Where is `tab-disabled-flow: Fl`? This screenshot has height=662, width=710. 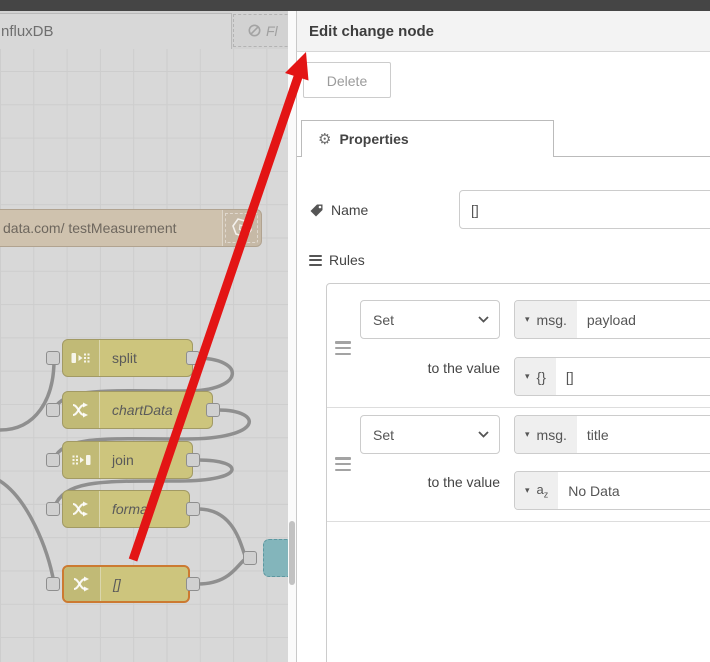 tab-disabled-flow: Fl is located at coordinates (260, 30).